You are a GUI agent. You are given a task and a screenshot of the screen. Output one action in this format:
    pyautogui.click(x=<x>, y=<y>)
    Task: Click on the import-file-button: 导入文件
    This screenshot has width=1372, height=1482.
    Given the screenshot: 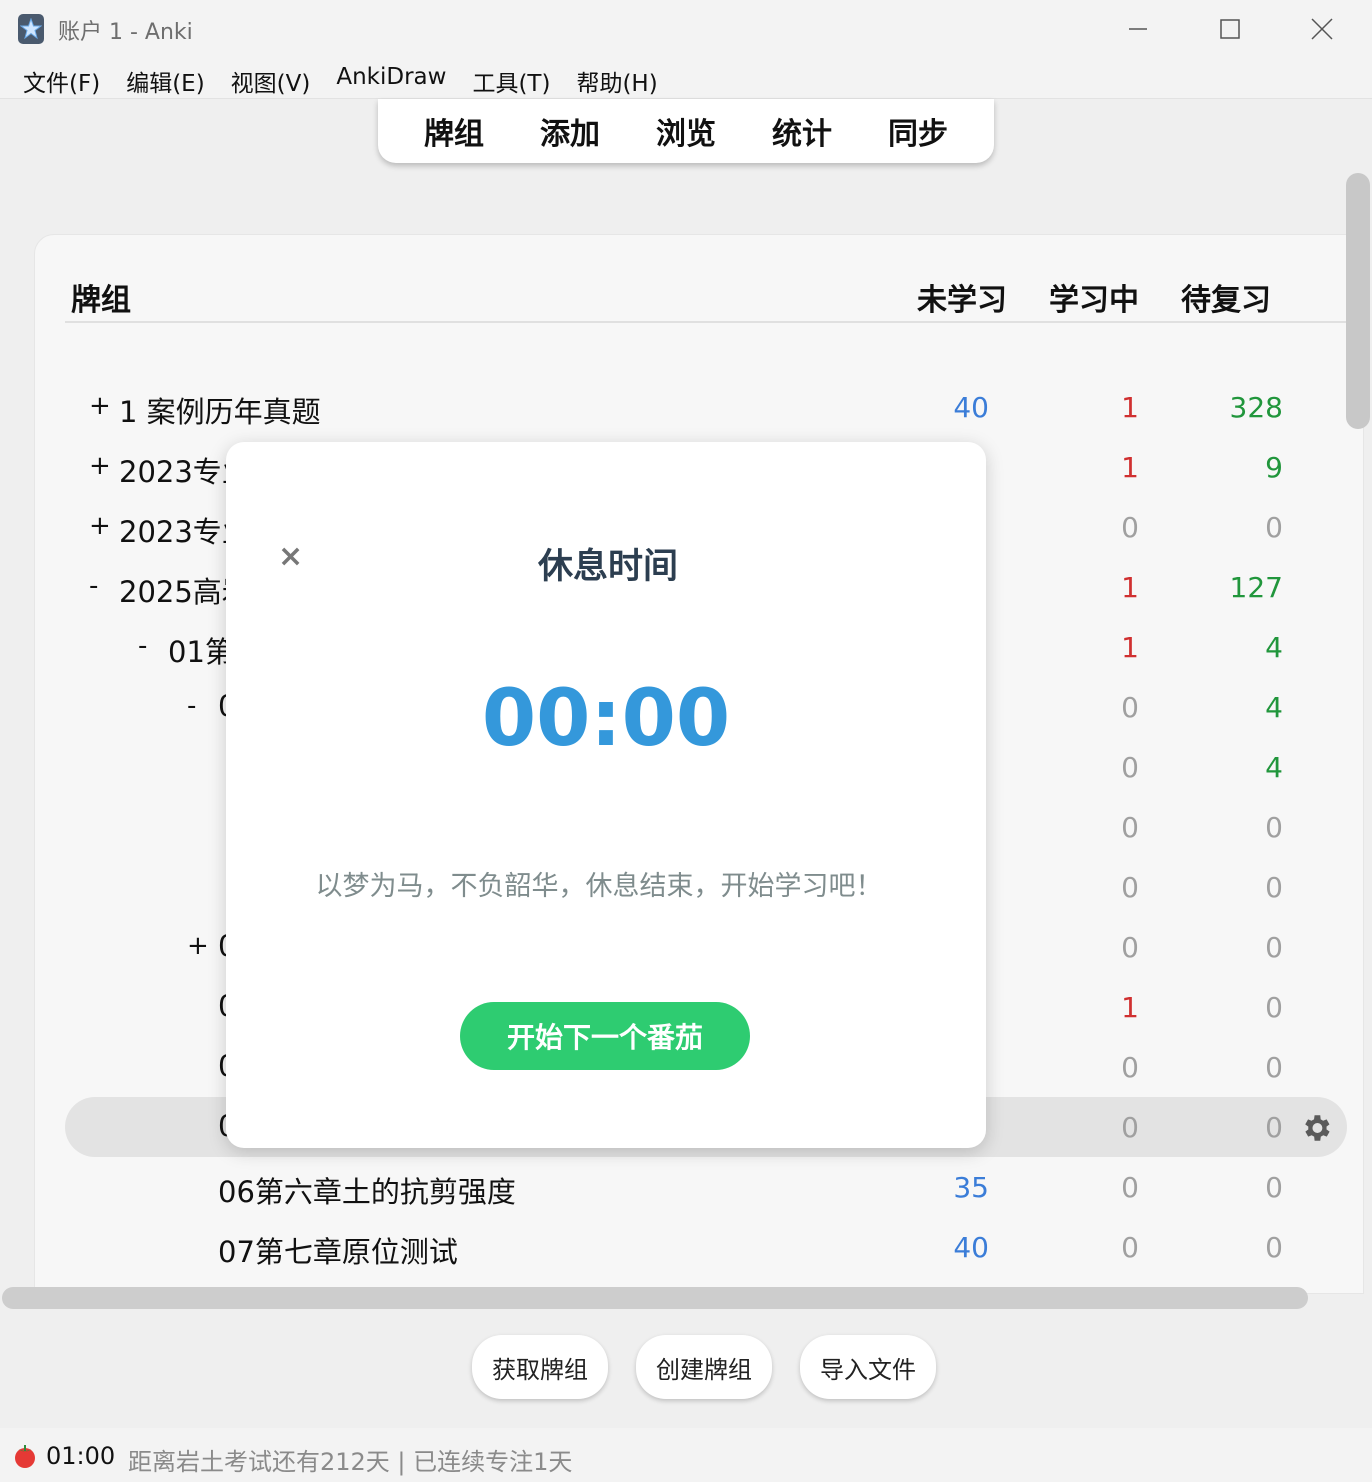 What is the action you would take?
    pyautogui.click(x=868, y=1367)
    